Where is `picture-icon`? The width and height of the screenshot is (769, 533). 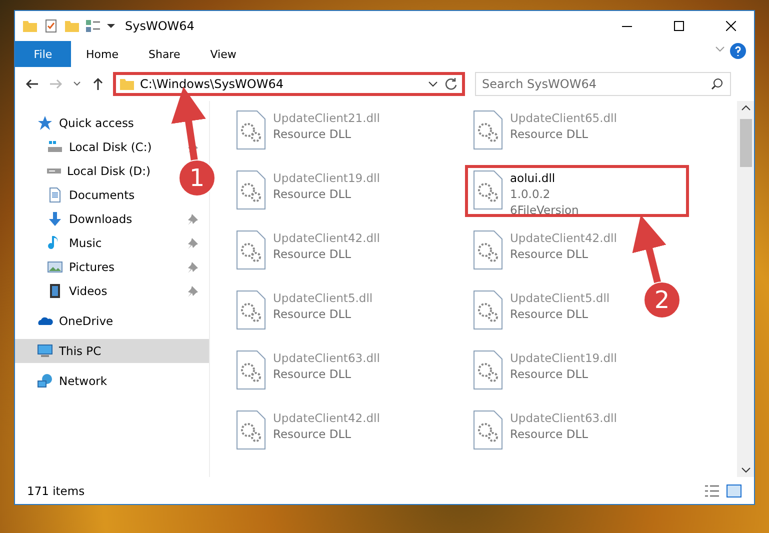
picture-icon is located at coordinates (55, 267).